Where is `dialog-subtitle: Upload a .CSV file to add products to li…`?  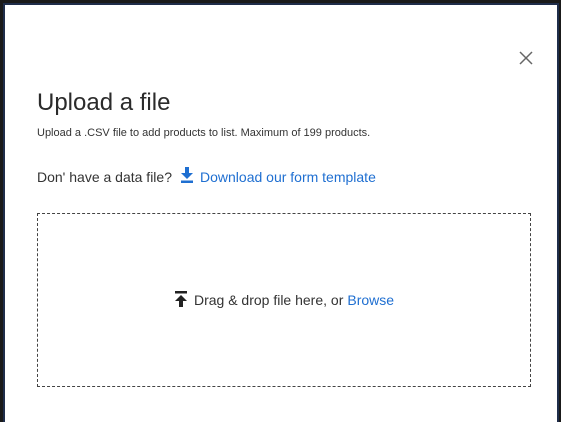
dialog-subtitle: Upload a .CSV file to add products to li… is located at coordinates (204, 133).